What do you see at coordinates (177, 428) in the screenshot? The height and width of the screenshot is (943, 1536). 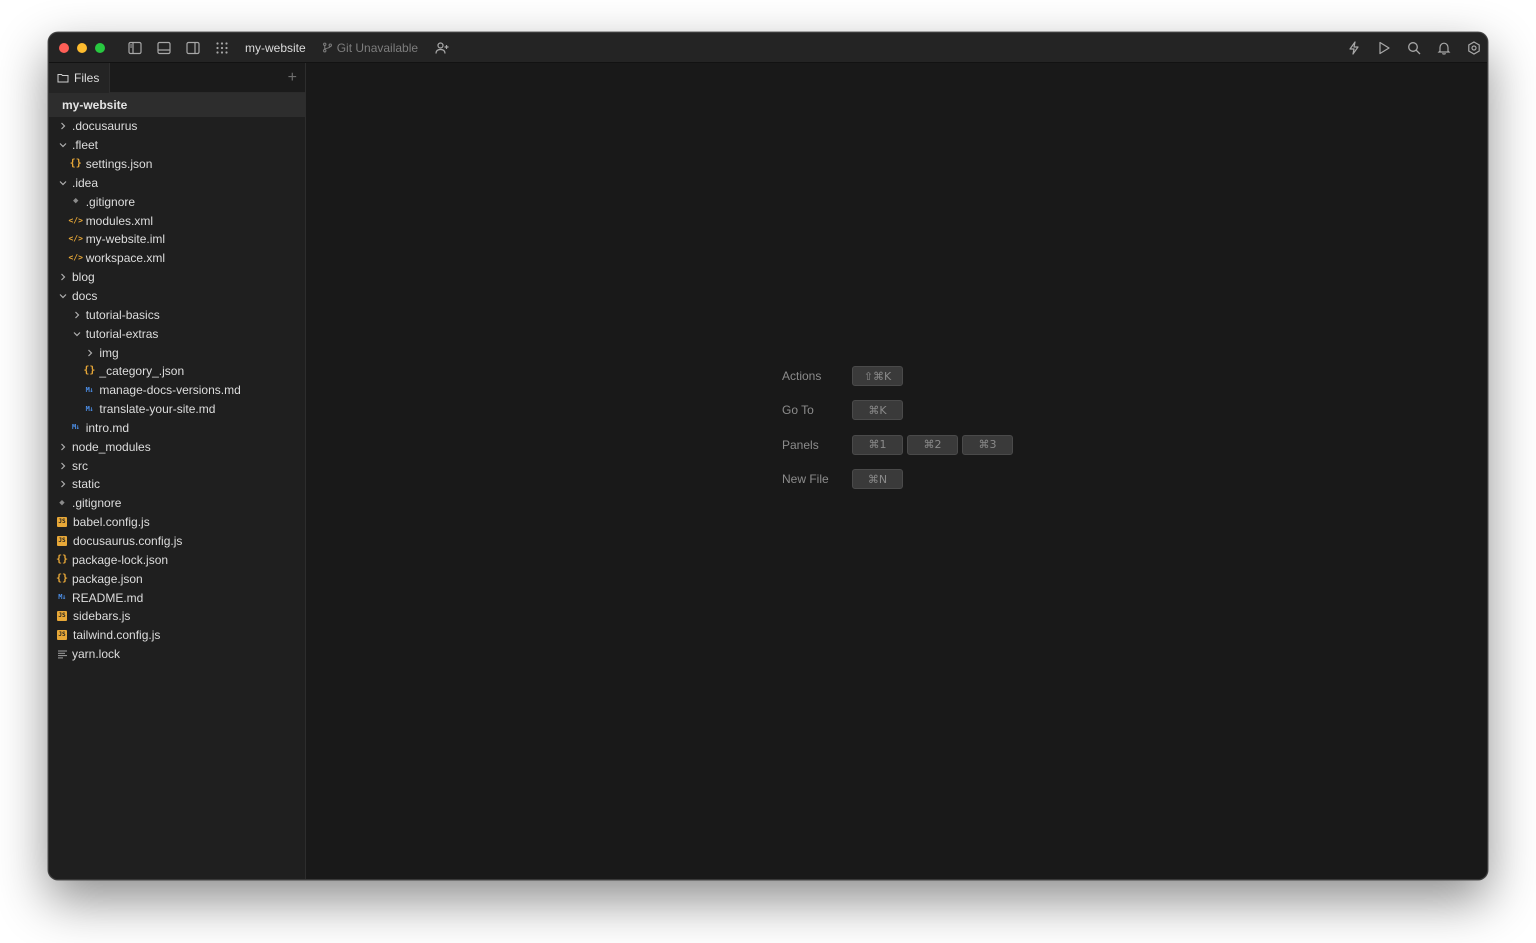 I see `tree-file-item: M↓ intro.md` at bounding box center [177, 428].